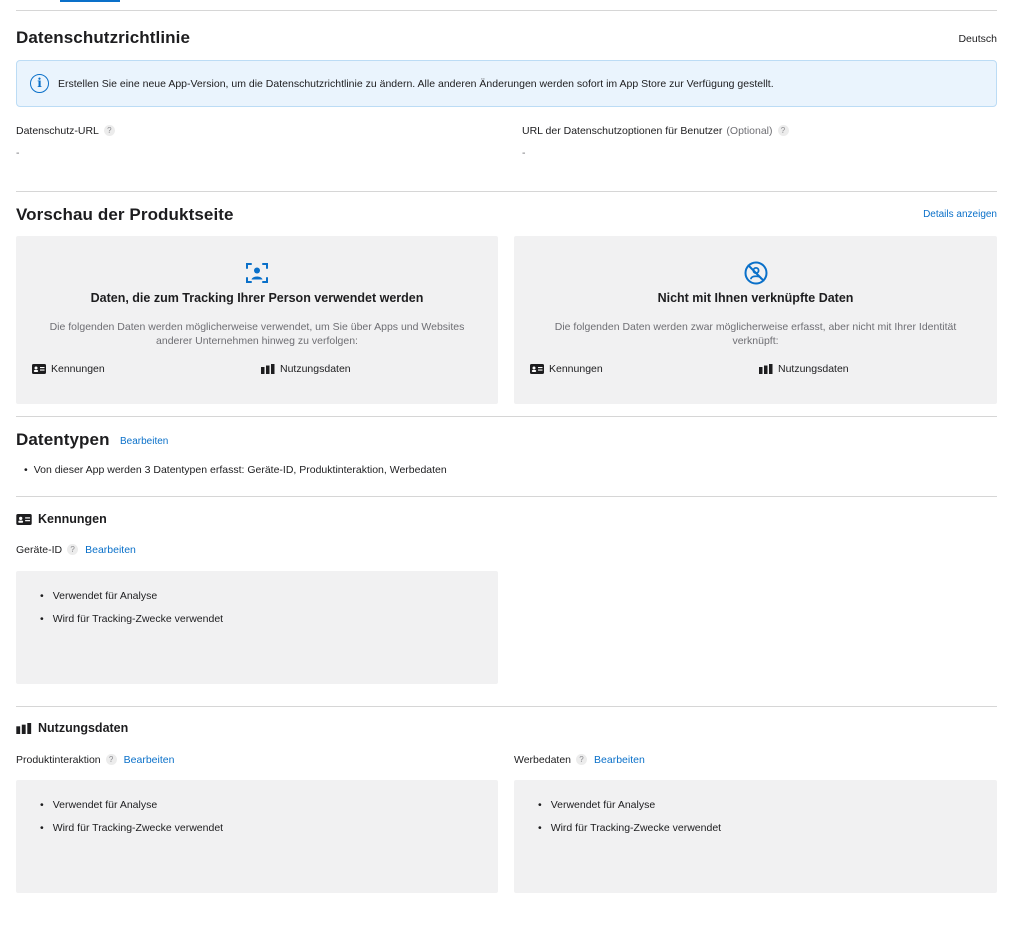 This screenshot has width=1024, height=925. Describe the element at coordinates (72, 519) in the screenshot. I see `identifiers-title: Kennungen` at that location.